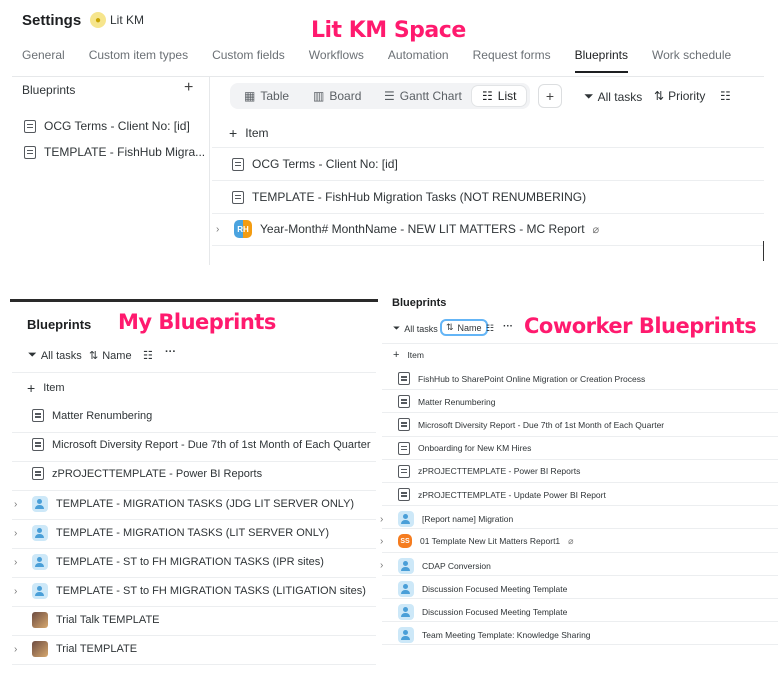 The width and height of the screenshot is (780, 684). I want to click on space-name: Lit KM, so click(127, 20).